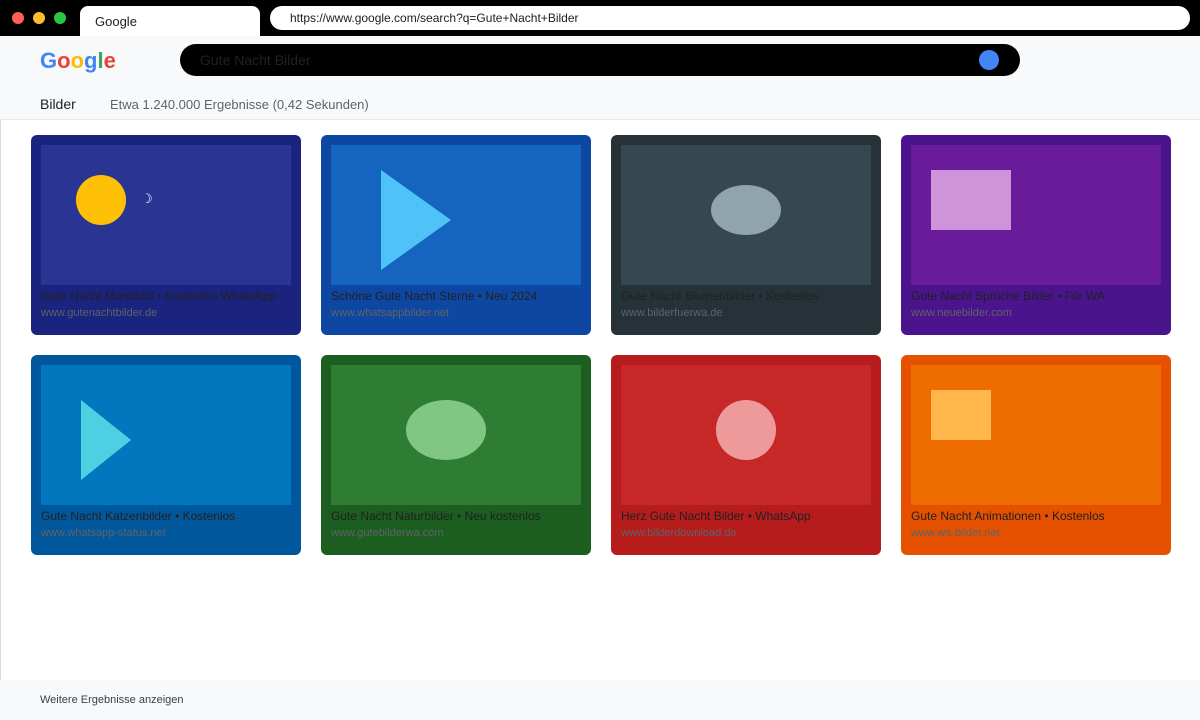 The image size is (1200, 720). Describe the element at coordinates (746, 430) in the screenshot. I see `heart-icon` at that location.